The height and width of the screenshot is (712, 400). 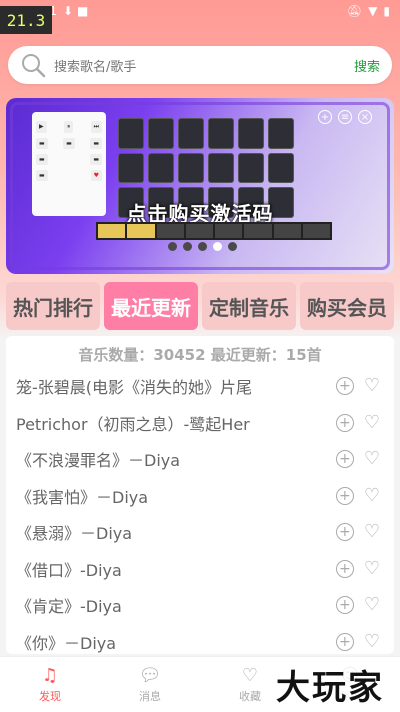 What do you see at coordinates (354, 11) in the screenshot?
I see `mute-icon: 🔕︎` at bounding box center [354, 11].